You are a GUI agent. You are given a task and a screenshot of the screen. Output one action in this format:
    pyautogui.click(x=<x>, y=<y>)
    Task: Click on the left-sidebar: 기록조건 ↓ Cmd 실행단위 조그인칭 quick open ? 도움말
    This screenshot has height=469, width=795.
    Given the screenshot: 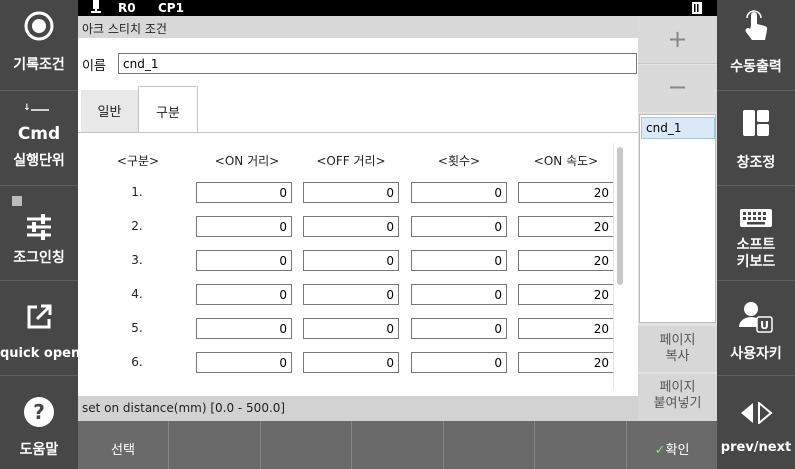 What is the action you would take?
    pyautogui.click(x=40, y=234)
    